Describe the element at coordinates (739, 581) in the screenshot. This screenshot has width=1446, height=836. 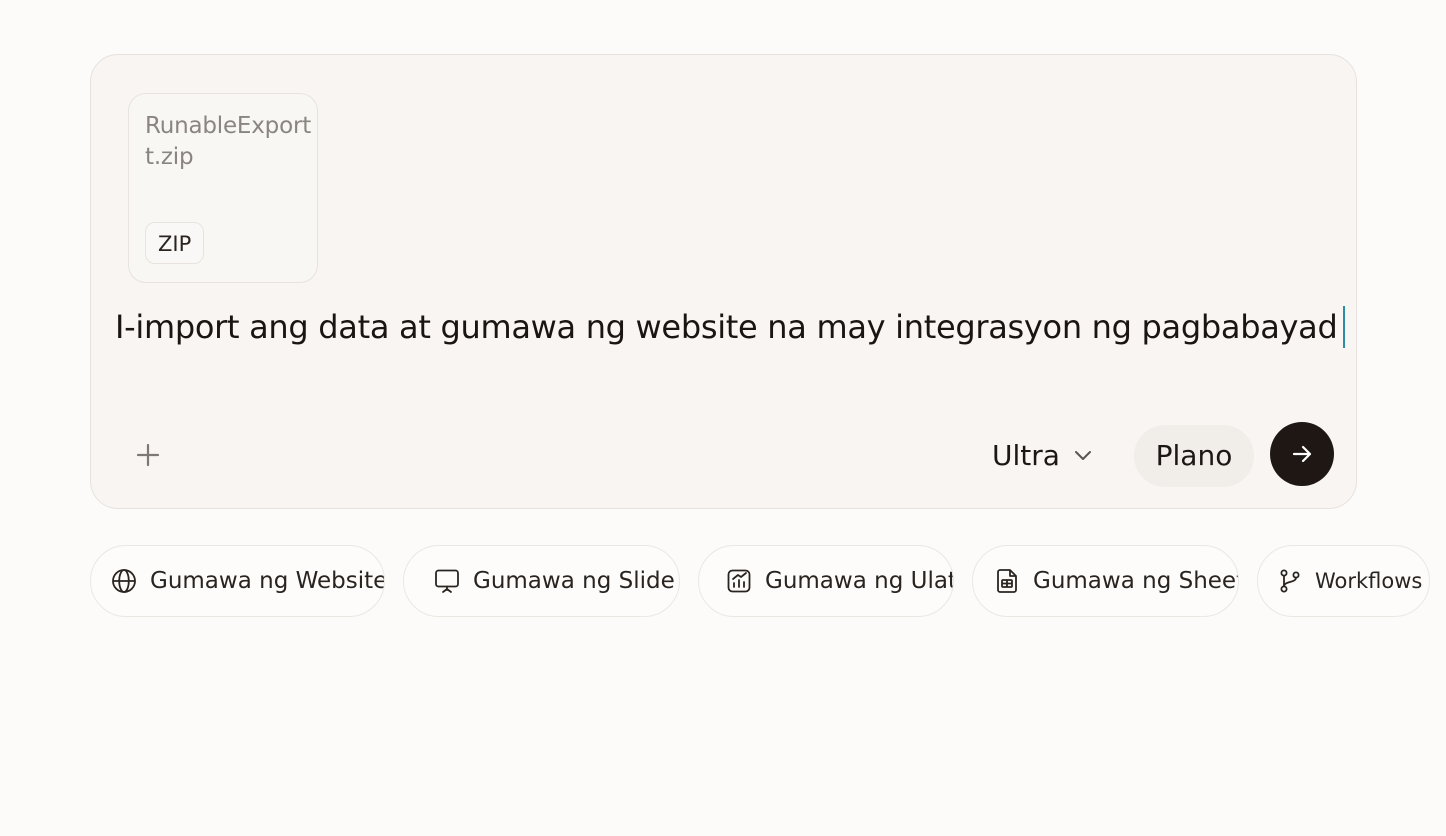
I see `chart-report-icon` at that location.